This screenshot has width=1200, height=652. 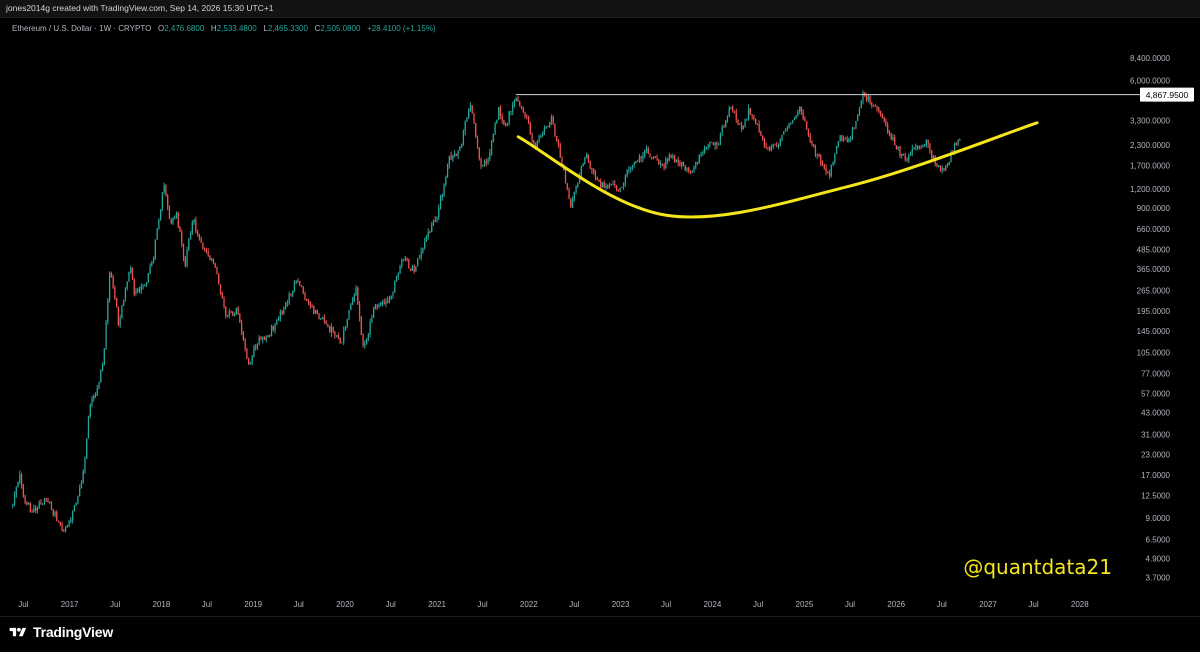 What do you see at coordinates (1154, 331) in the screenshot?
I see `price-tick-label: 145.0000` at bounding box center [1154, 331].